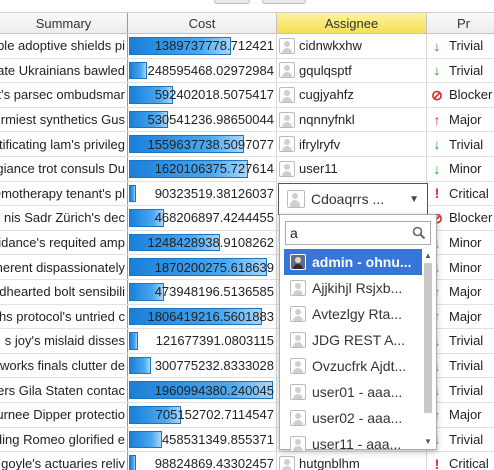 The width and height of the screenshot is (494, 470). I want to click on cost-cell: 300775232.8333028, so click(202, 365).